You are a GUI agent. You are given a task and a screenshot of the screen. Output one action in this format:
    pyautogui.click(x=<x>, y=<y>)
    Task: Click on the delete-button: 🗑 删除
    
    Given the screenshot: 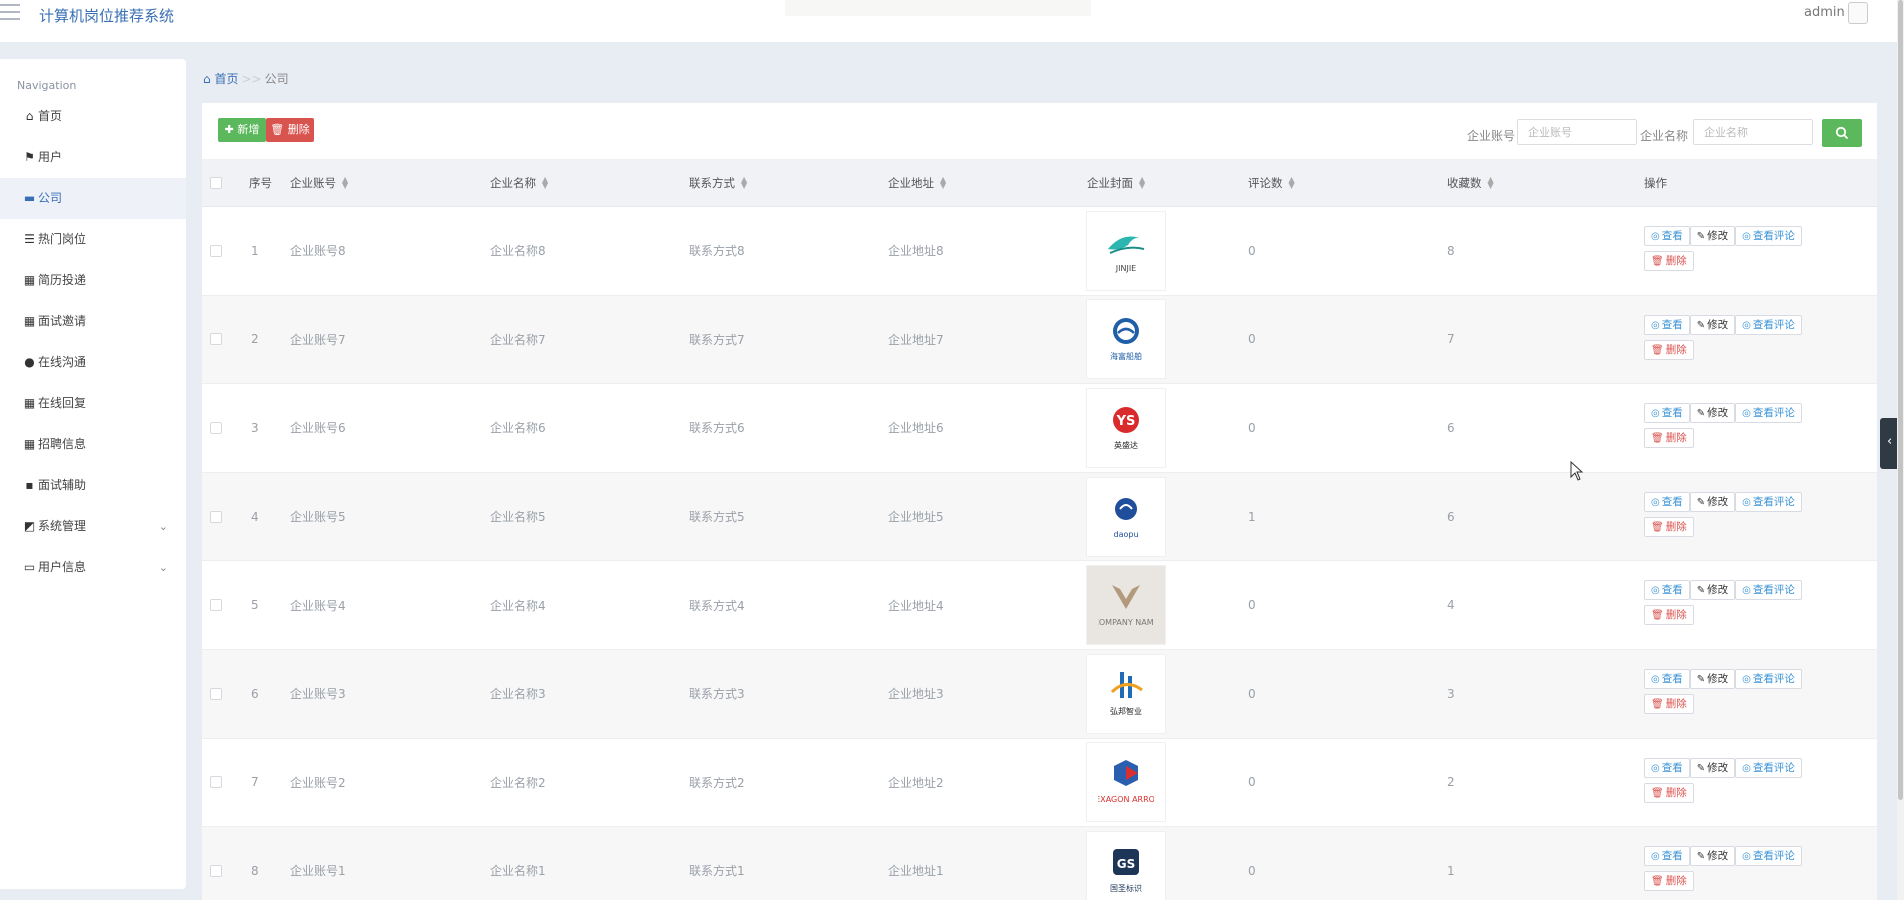 What is the action you would take?
    pyautogui.click(x=290, y=130)
    